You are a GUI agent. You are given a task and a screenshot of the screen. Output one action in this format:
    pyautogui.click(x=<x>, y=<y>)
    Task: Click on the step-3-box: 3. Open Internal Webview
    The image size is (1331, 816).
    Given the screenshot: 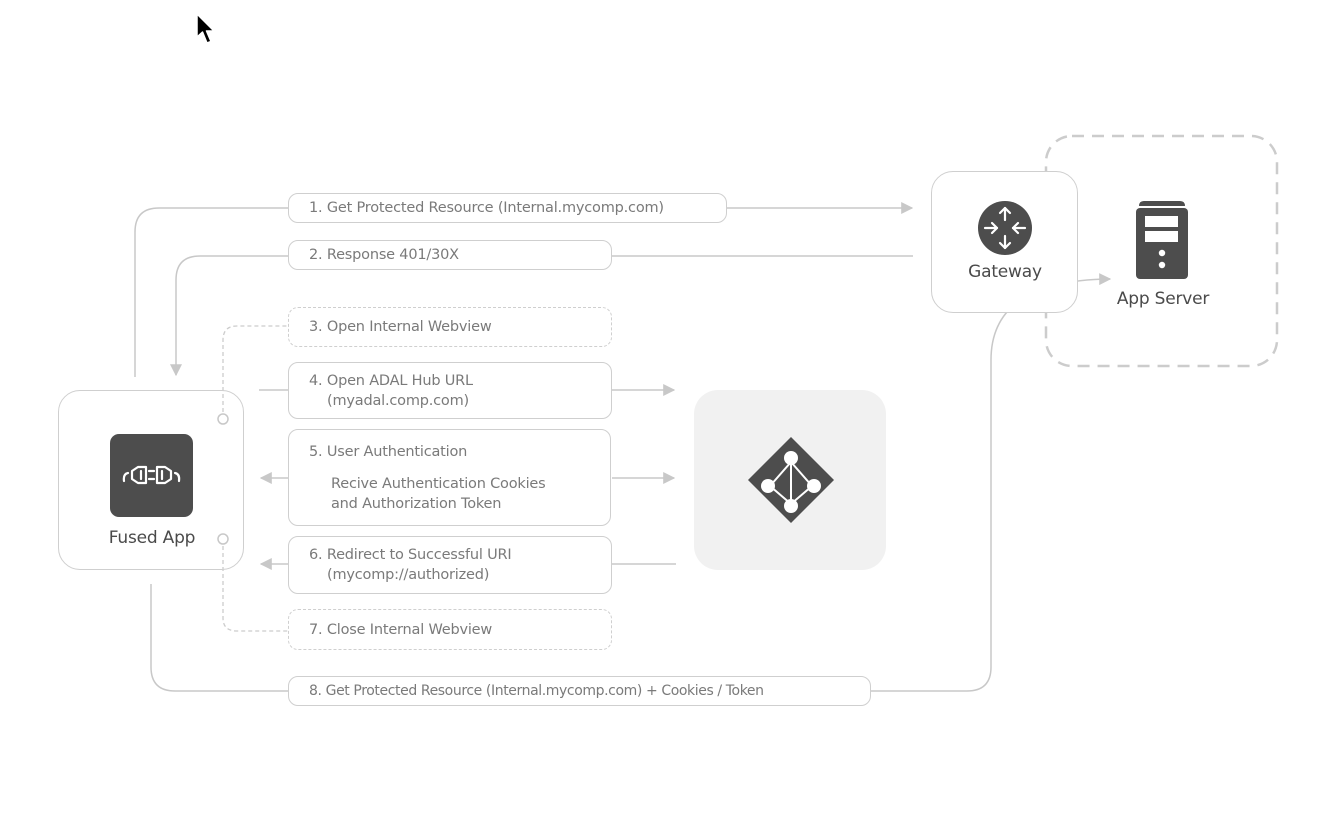 What is the action you would take?
    pyautogui.click(x=450, y=327)
    